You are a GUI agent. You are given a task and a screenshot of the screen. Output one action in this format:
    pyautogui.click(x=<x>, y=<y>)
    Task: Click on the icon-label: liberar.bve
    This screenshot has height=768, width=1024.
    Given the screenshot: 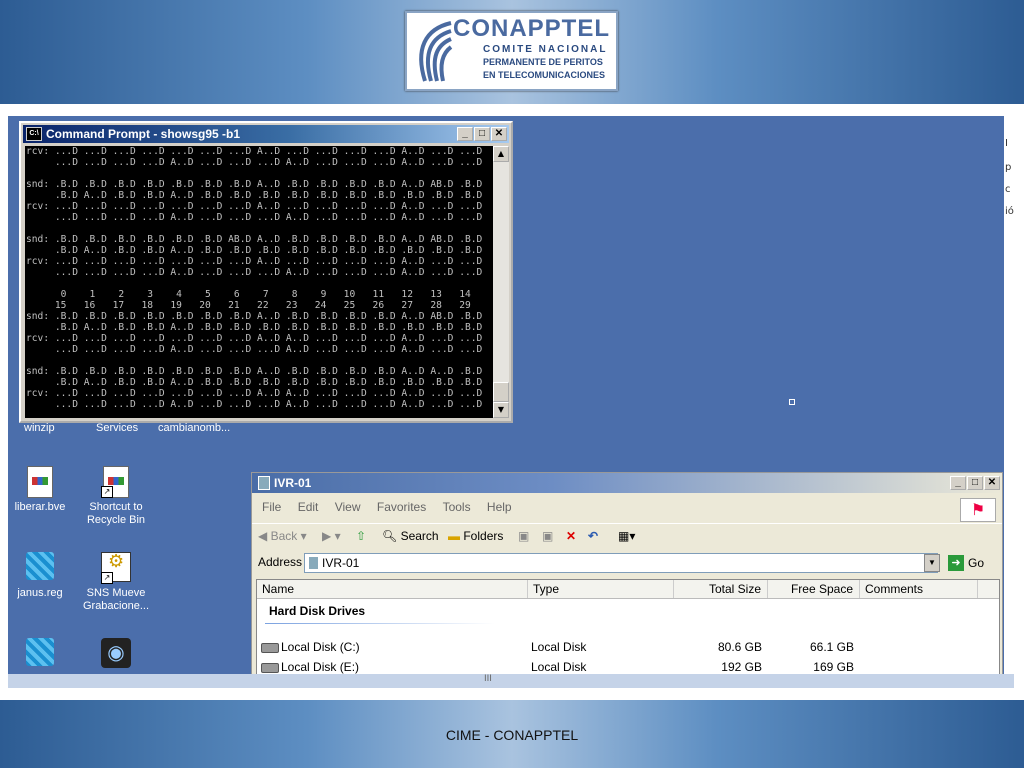 What is the action you would take?
    pyautogui.click(x=40, y=507)
    